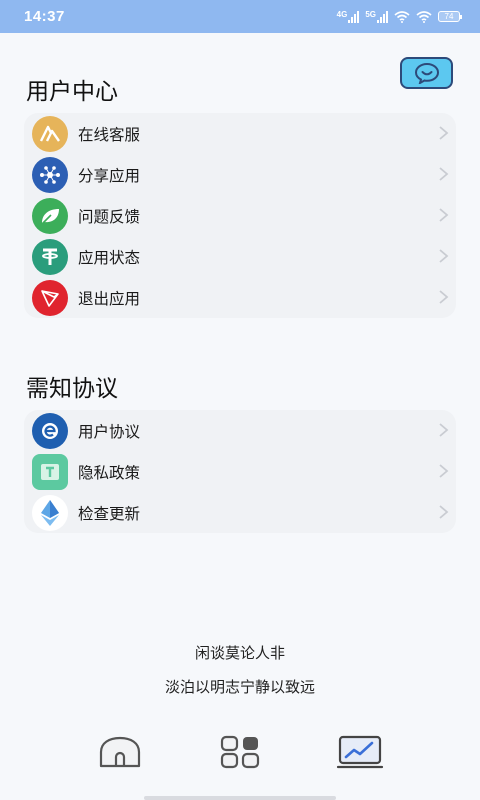 The height and width of the screenshot is (800, 480). I want to click on menu-item-privacy-policy: 隐私政策, so click(240, 471).